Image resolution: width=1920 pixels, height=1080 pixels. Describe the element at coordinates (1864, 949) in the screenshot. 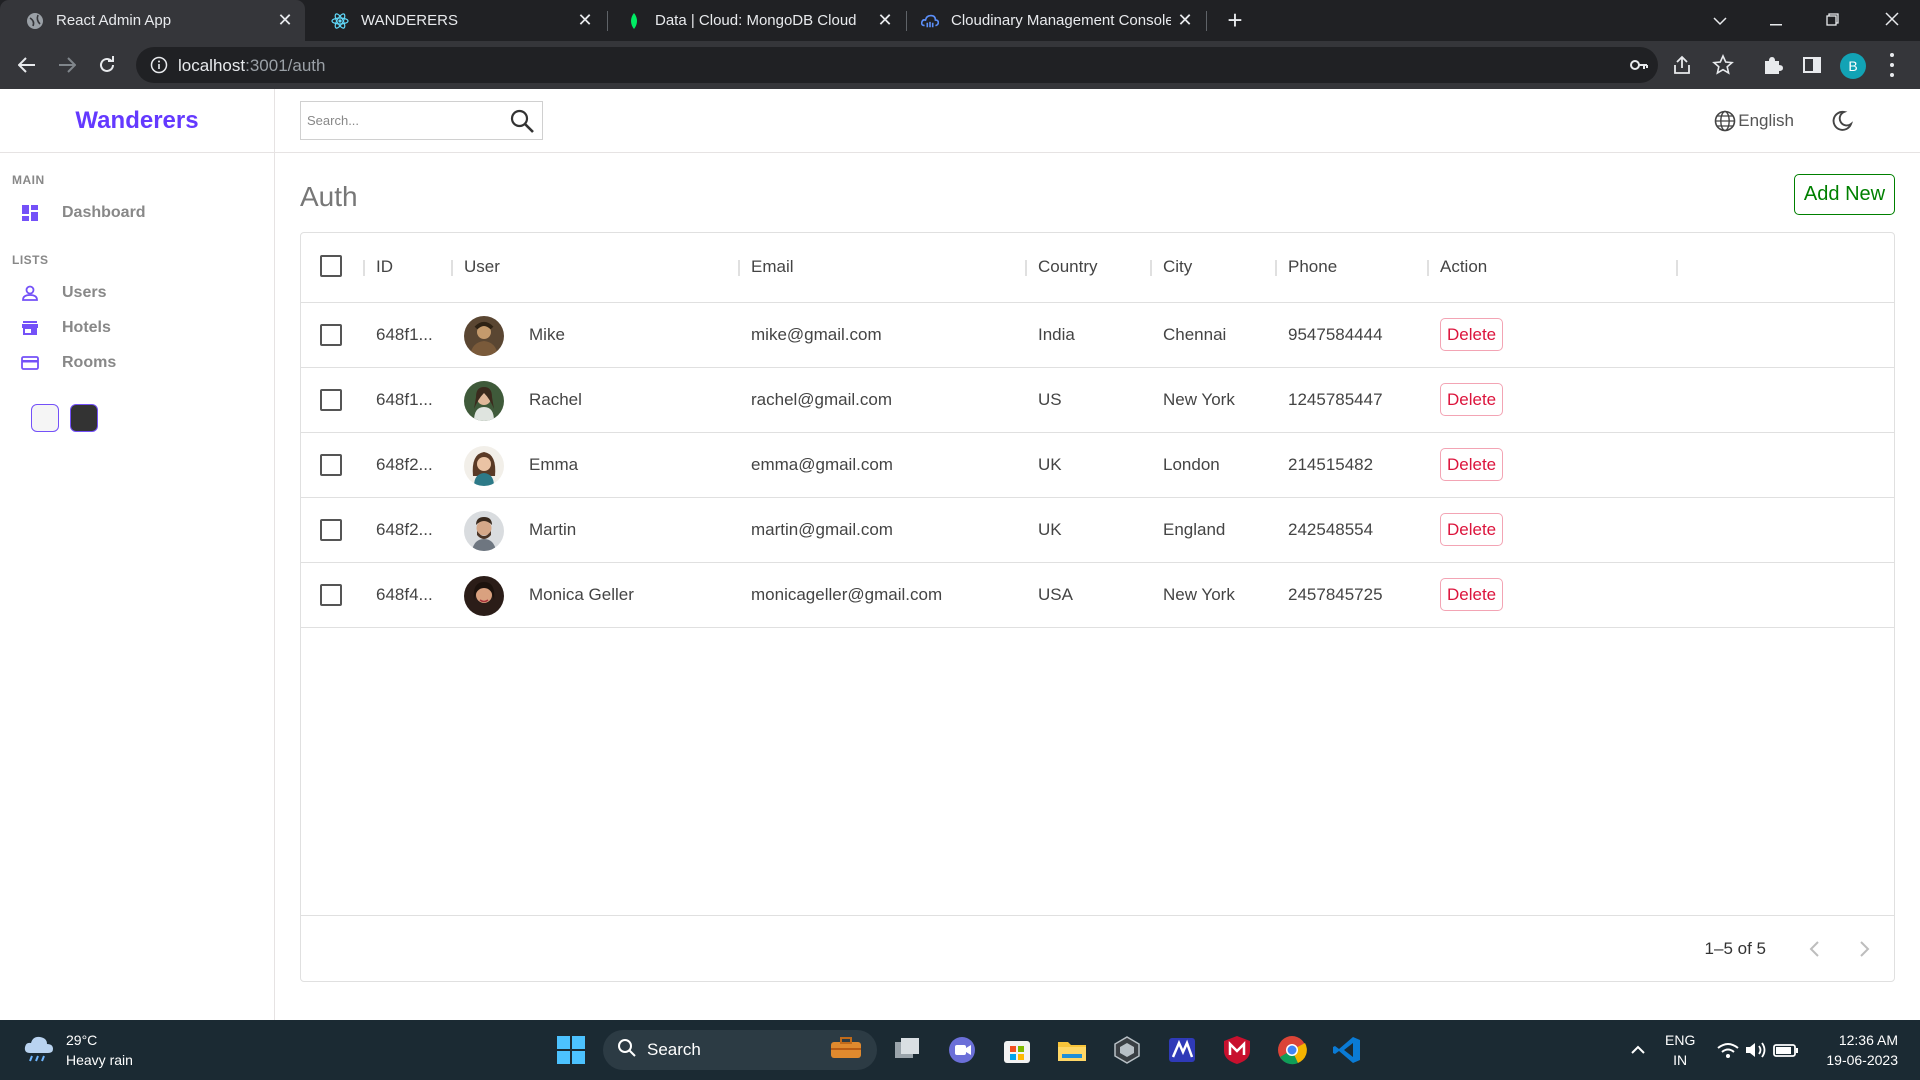

I see `next-page-icon` at that location.